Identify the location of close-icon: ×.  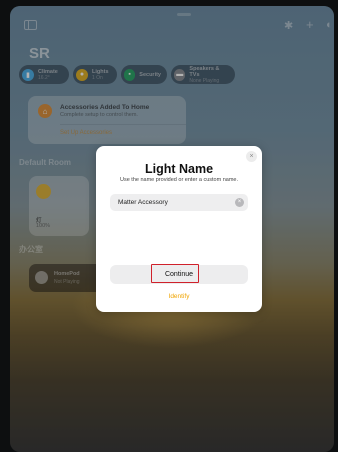
(251, 156).